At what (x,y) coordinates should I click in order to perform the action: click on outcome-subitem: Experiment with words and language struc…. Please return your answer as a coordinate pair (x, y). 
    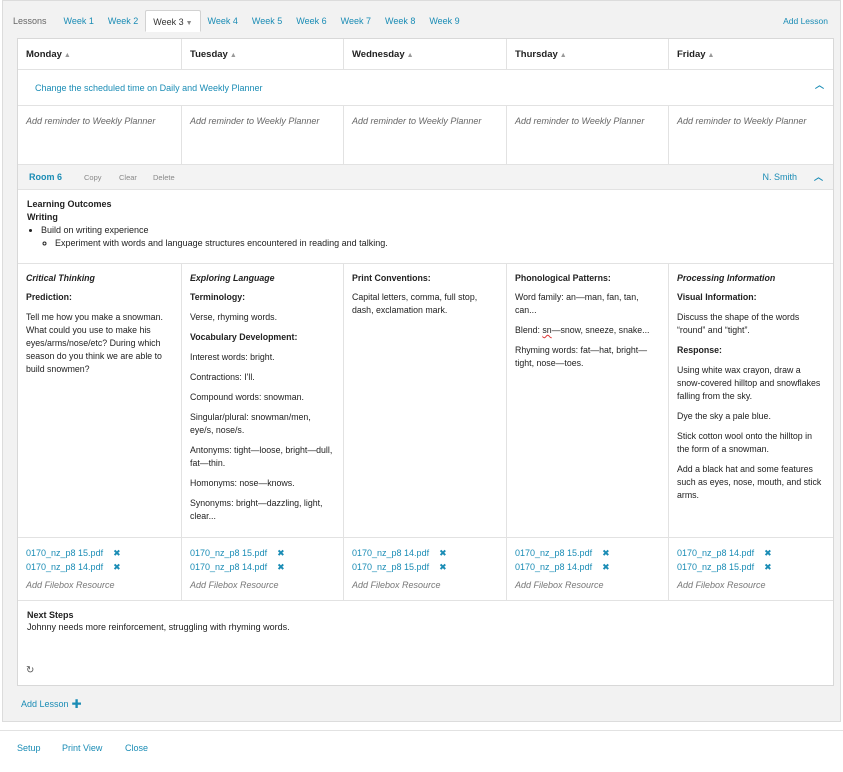
    Looking at the image, I should click on (439, 243).